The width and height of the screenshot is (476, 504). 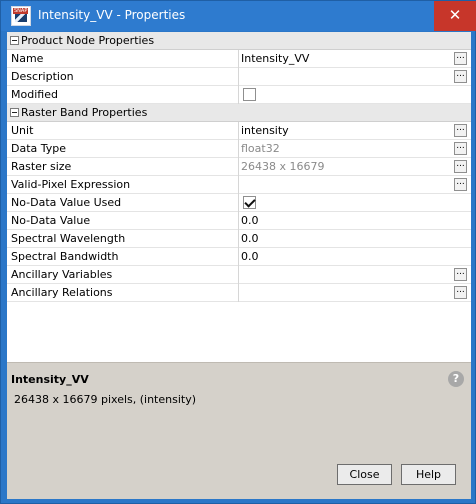 What do you see at coordinates (42, 76) in the screenshot?
I see `property-label: Description` at bounding box center [42, 76].